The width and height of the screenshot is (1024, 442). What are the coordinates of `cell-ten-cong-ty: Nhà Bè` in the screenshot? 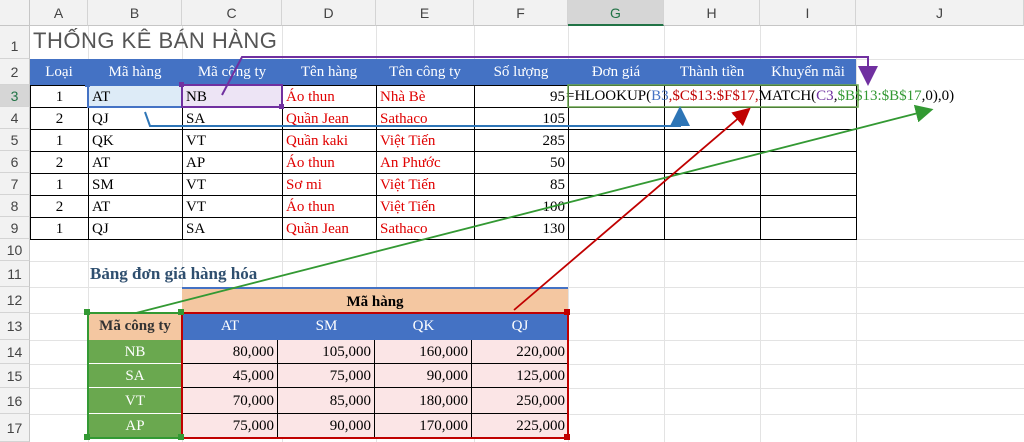 It's located at (425, 96).